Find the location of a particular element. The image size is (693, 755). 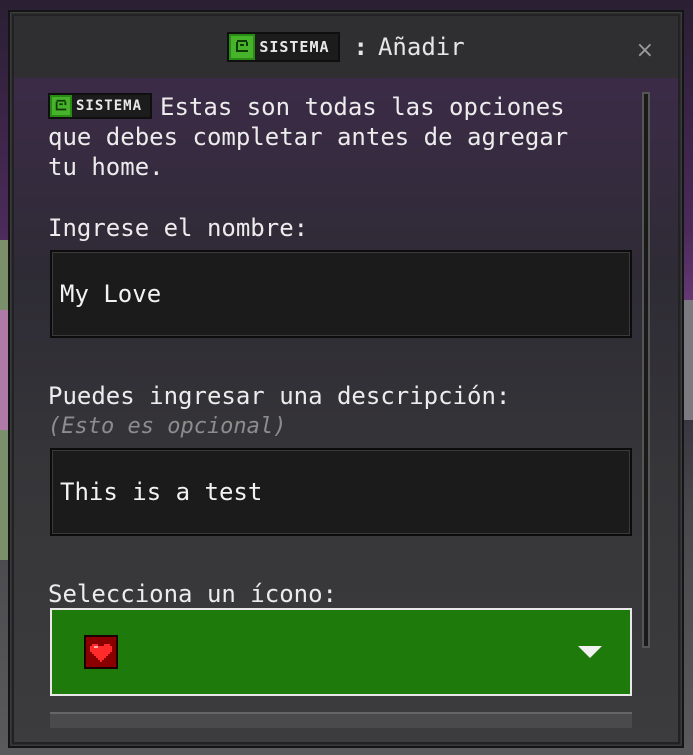

sistema-badge-label: SISTEMA is located at coordinates (294, 47).